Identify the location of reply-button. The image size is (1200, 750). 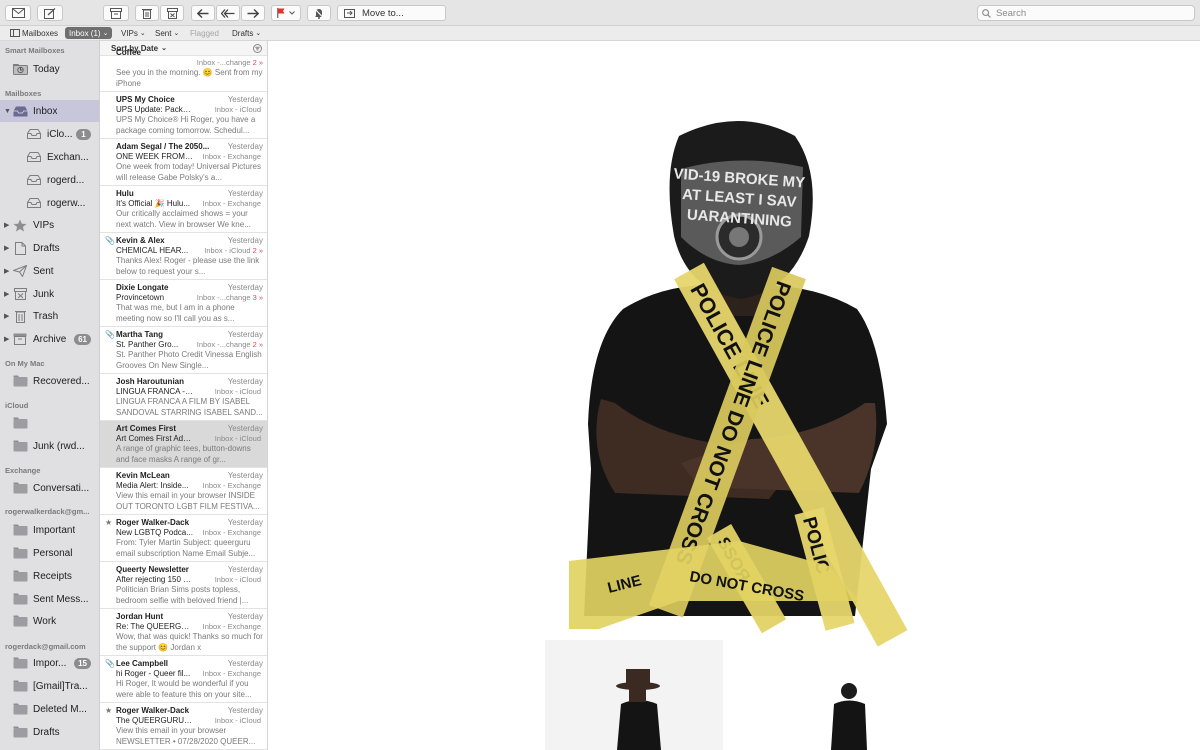
(203, 13).